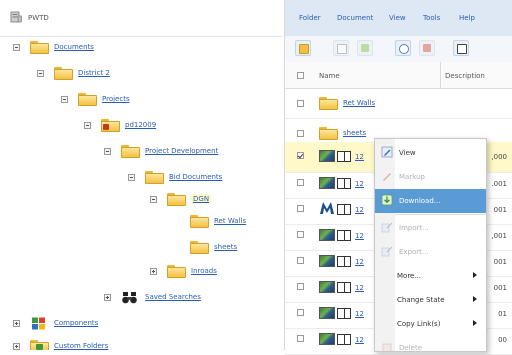  I want to click on tree-node-bid-documents: Bid Documents, so click(175, 177).